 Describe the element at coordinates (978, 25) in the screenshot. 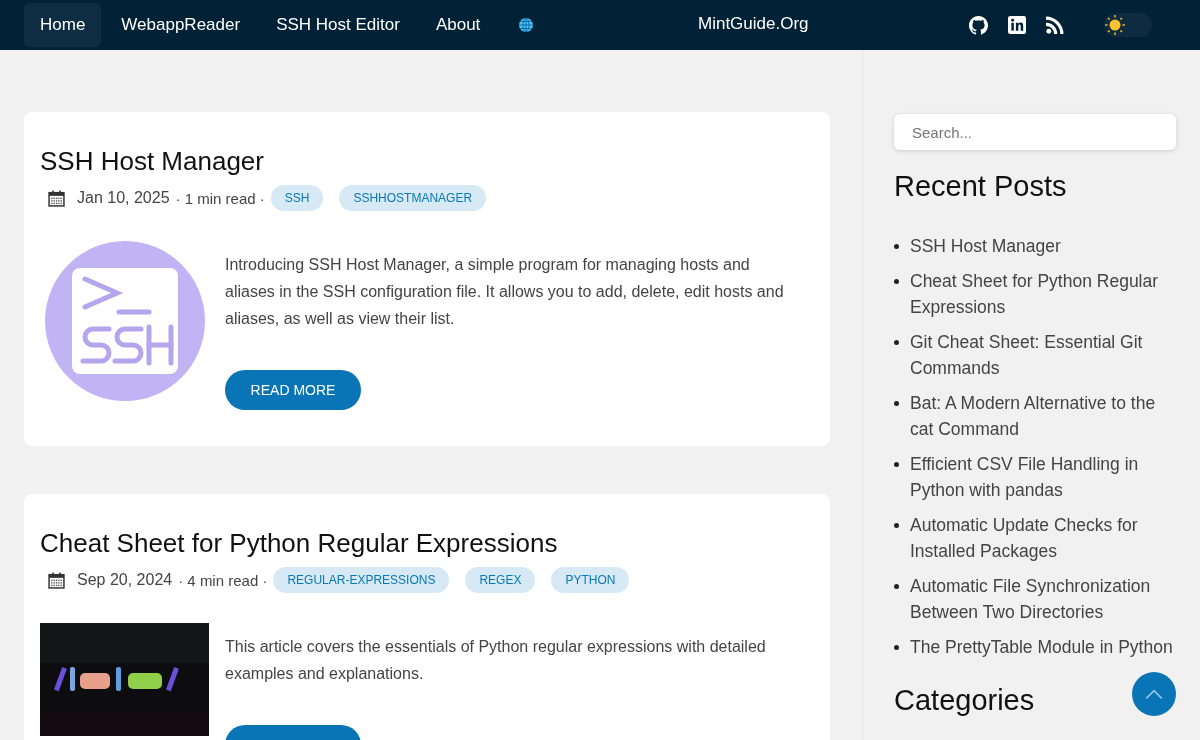

I see `github-icon` at that location.